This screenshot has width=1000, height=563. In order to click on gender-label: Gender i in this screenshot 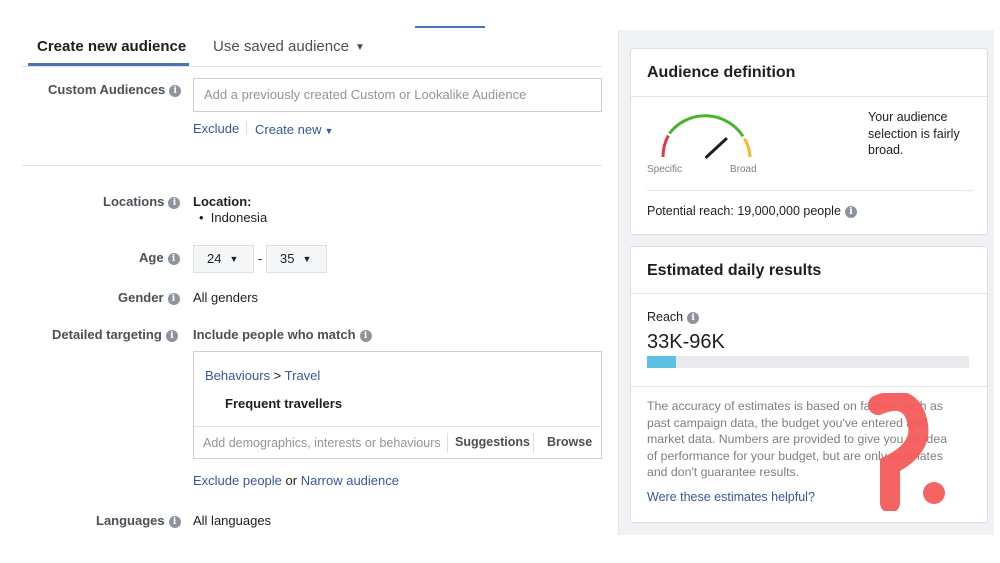, I will do `click(149, 297)`.